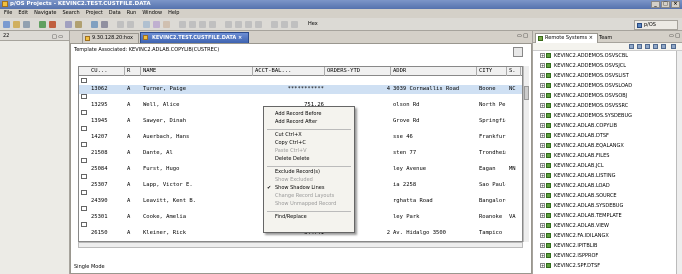  What do you see at coordinates (665, 4) in the screenshot?
I see `maximize-button: □` at bounding box center [665, 4].